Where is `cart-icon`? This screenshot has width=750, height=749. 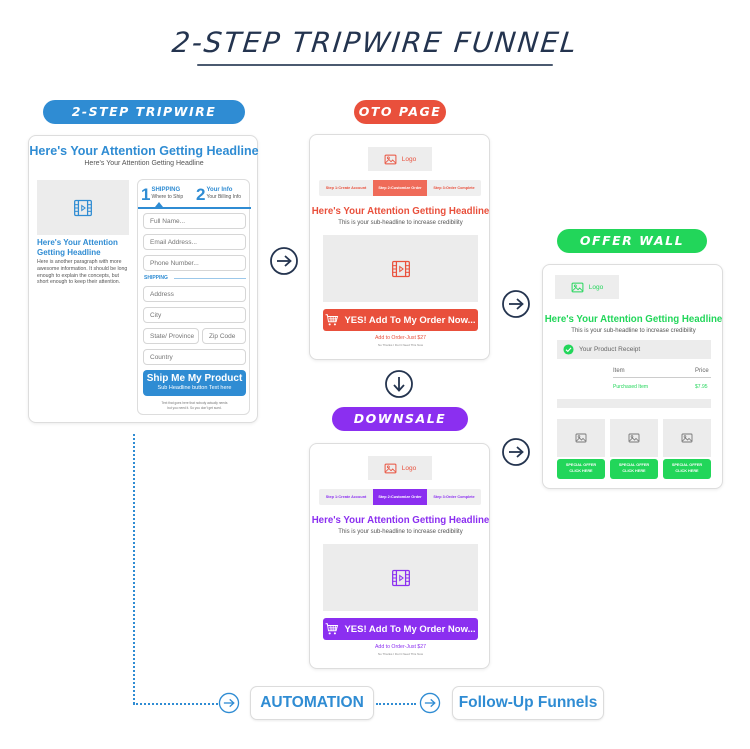 cart-icon is located at coordinates (332, 320).